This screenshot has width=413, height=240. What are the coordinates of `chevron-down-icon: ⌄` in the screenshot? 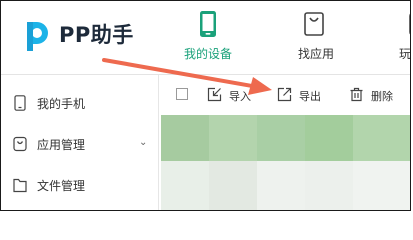 It's located at (143, 142).